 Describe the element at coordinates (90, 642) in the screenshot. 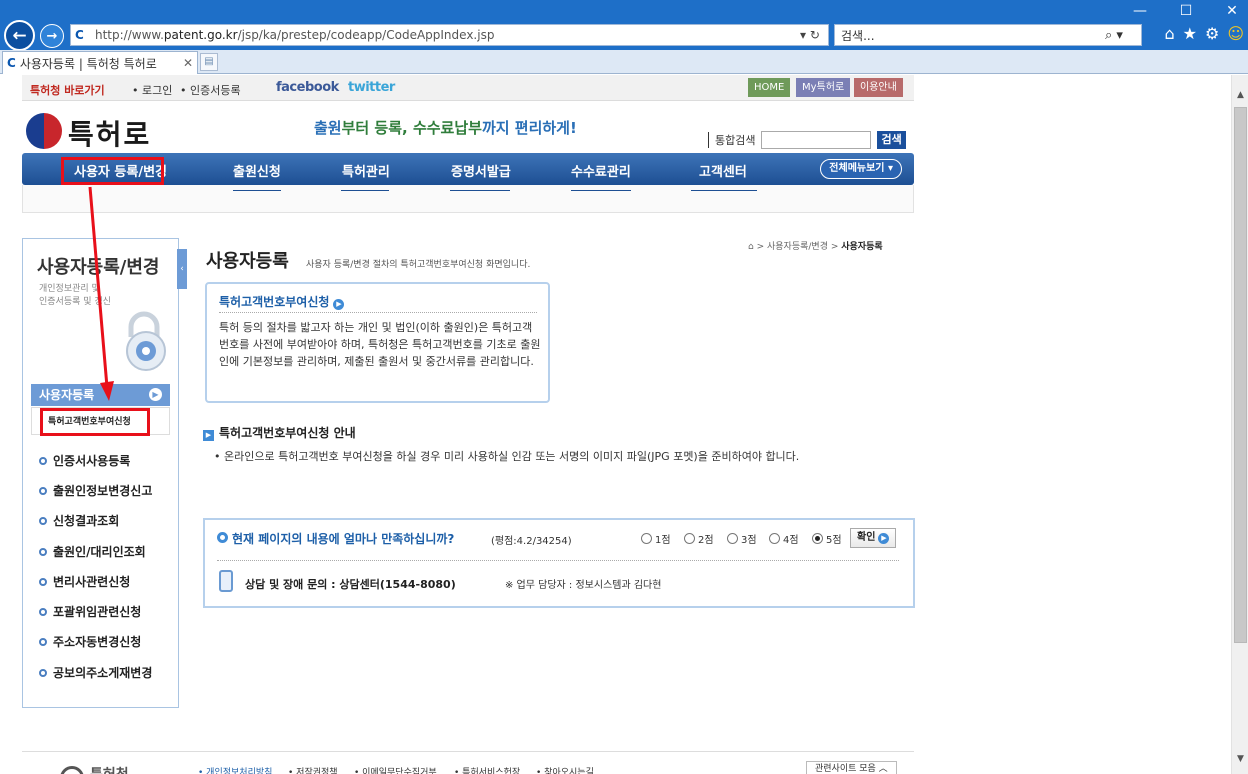

I see `left-nav-item: 주소자동변경신청` at that location.